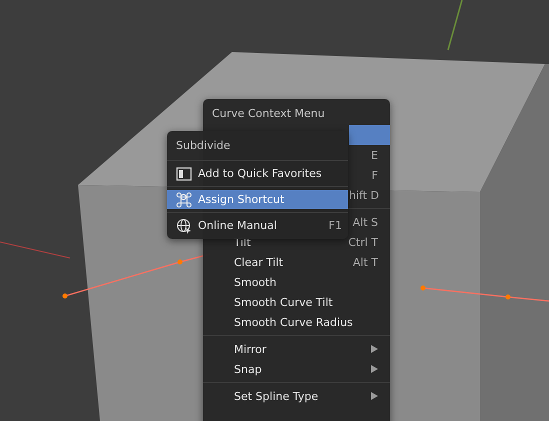  What do you see at coordinates (242, 199) in the screenshot?
I see `menu-item-label: Assign Shortcut` at bounding box center [242, 199].